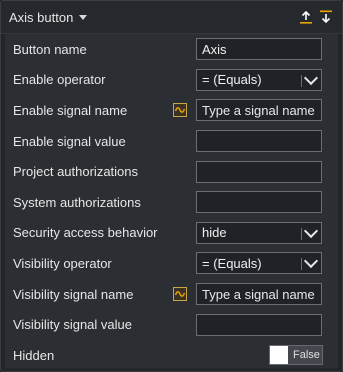 This screenshot has height=372, width=343. Describe the element at coordinates (232, 263) in the screenshot. I see `visibility-operator-value: = (Equals)` at that location.